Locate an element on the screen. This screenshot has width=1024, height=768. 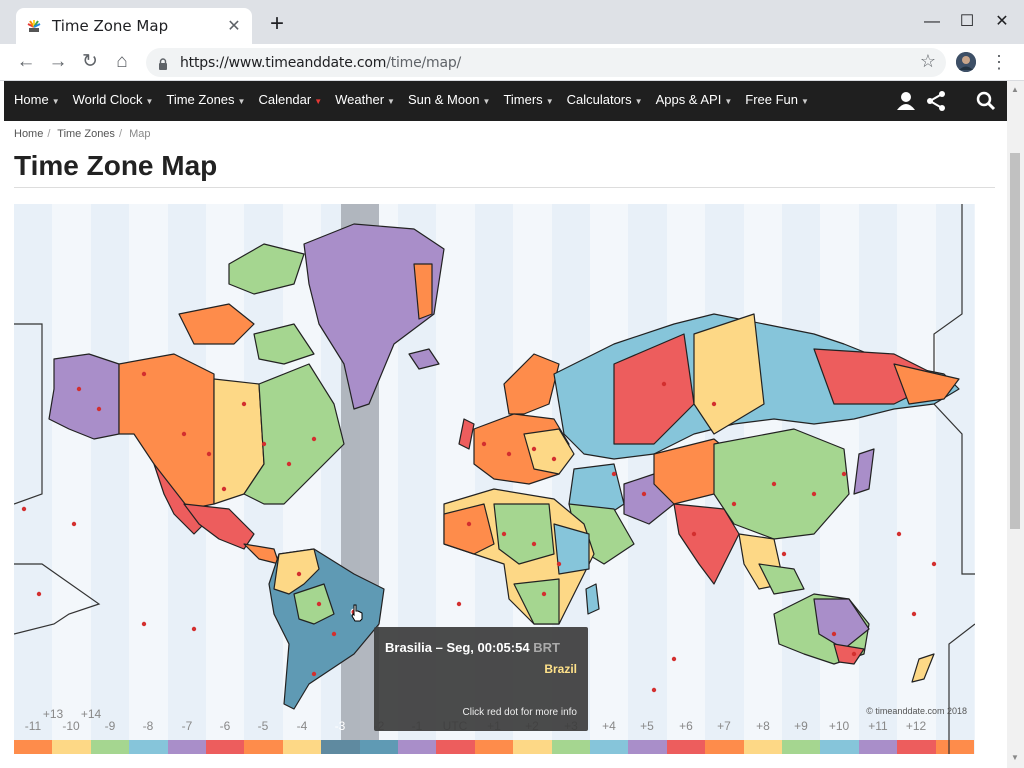
zone-label: +12 is located at coordinates (916, 726).